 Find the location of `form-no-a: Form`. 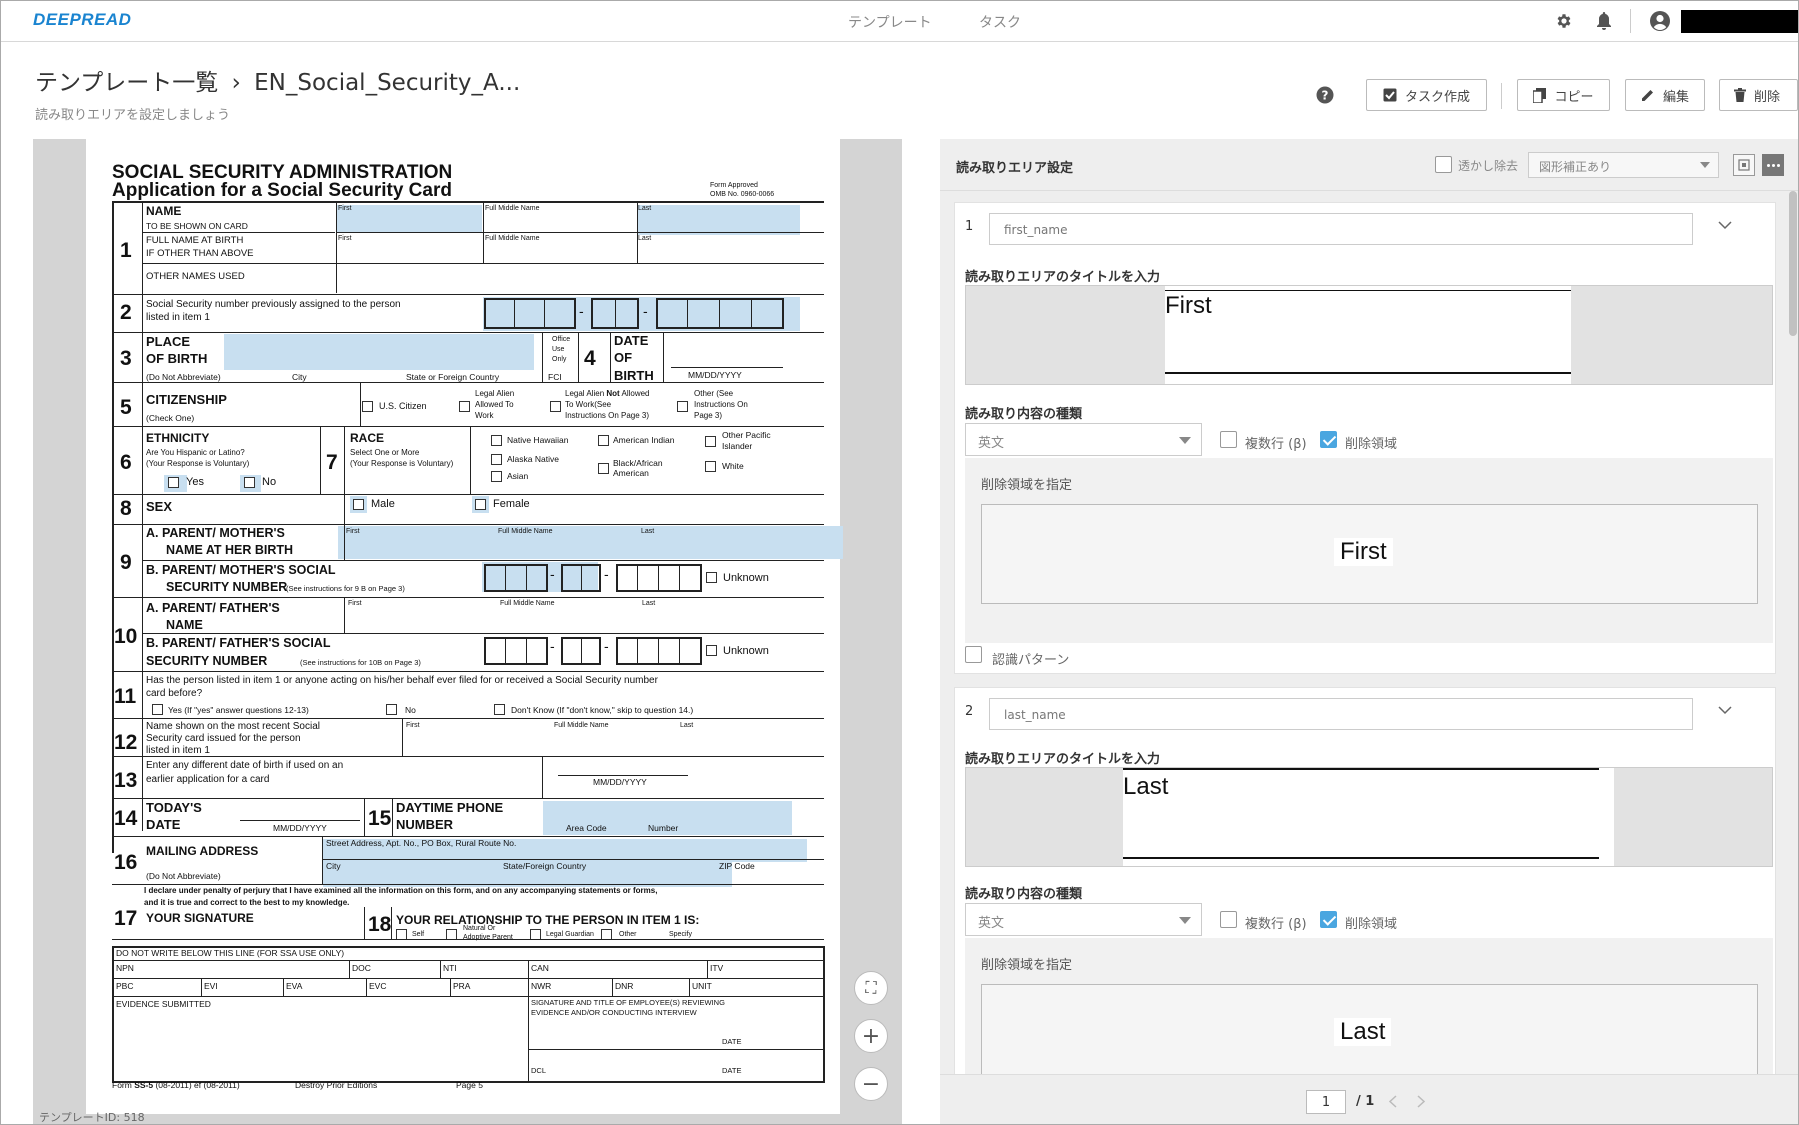

form-no-a: Form is located at coordinates (123, 1085).